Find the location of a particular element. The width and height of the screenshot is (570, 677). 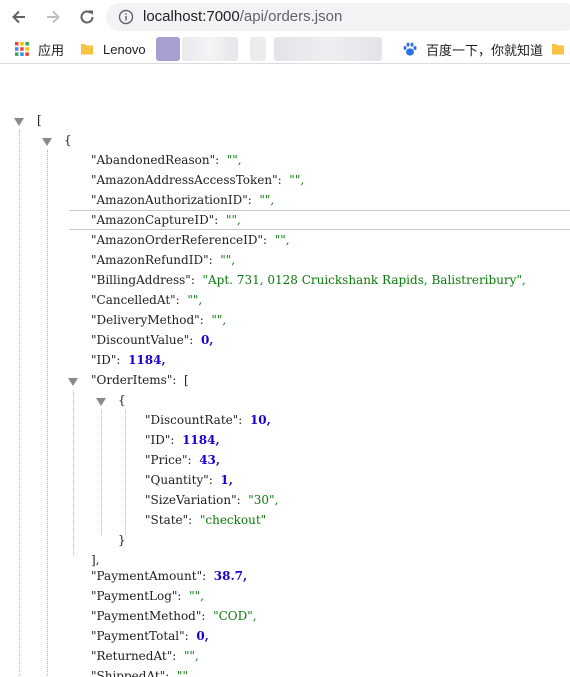

json-row: "PaymentLog": "", is located at coordinates (147, 596).